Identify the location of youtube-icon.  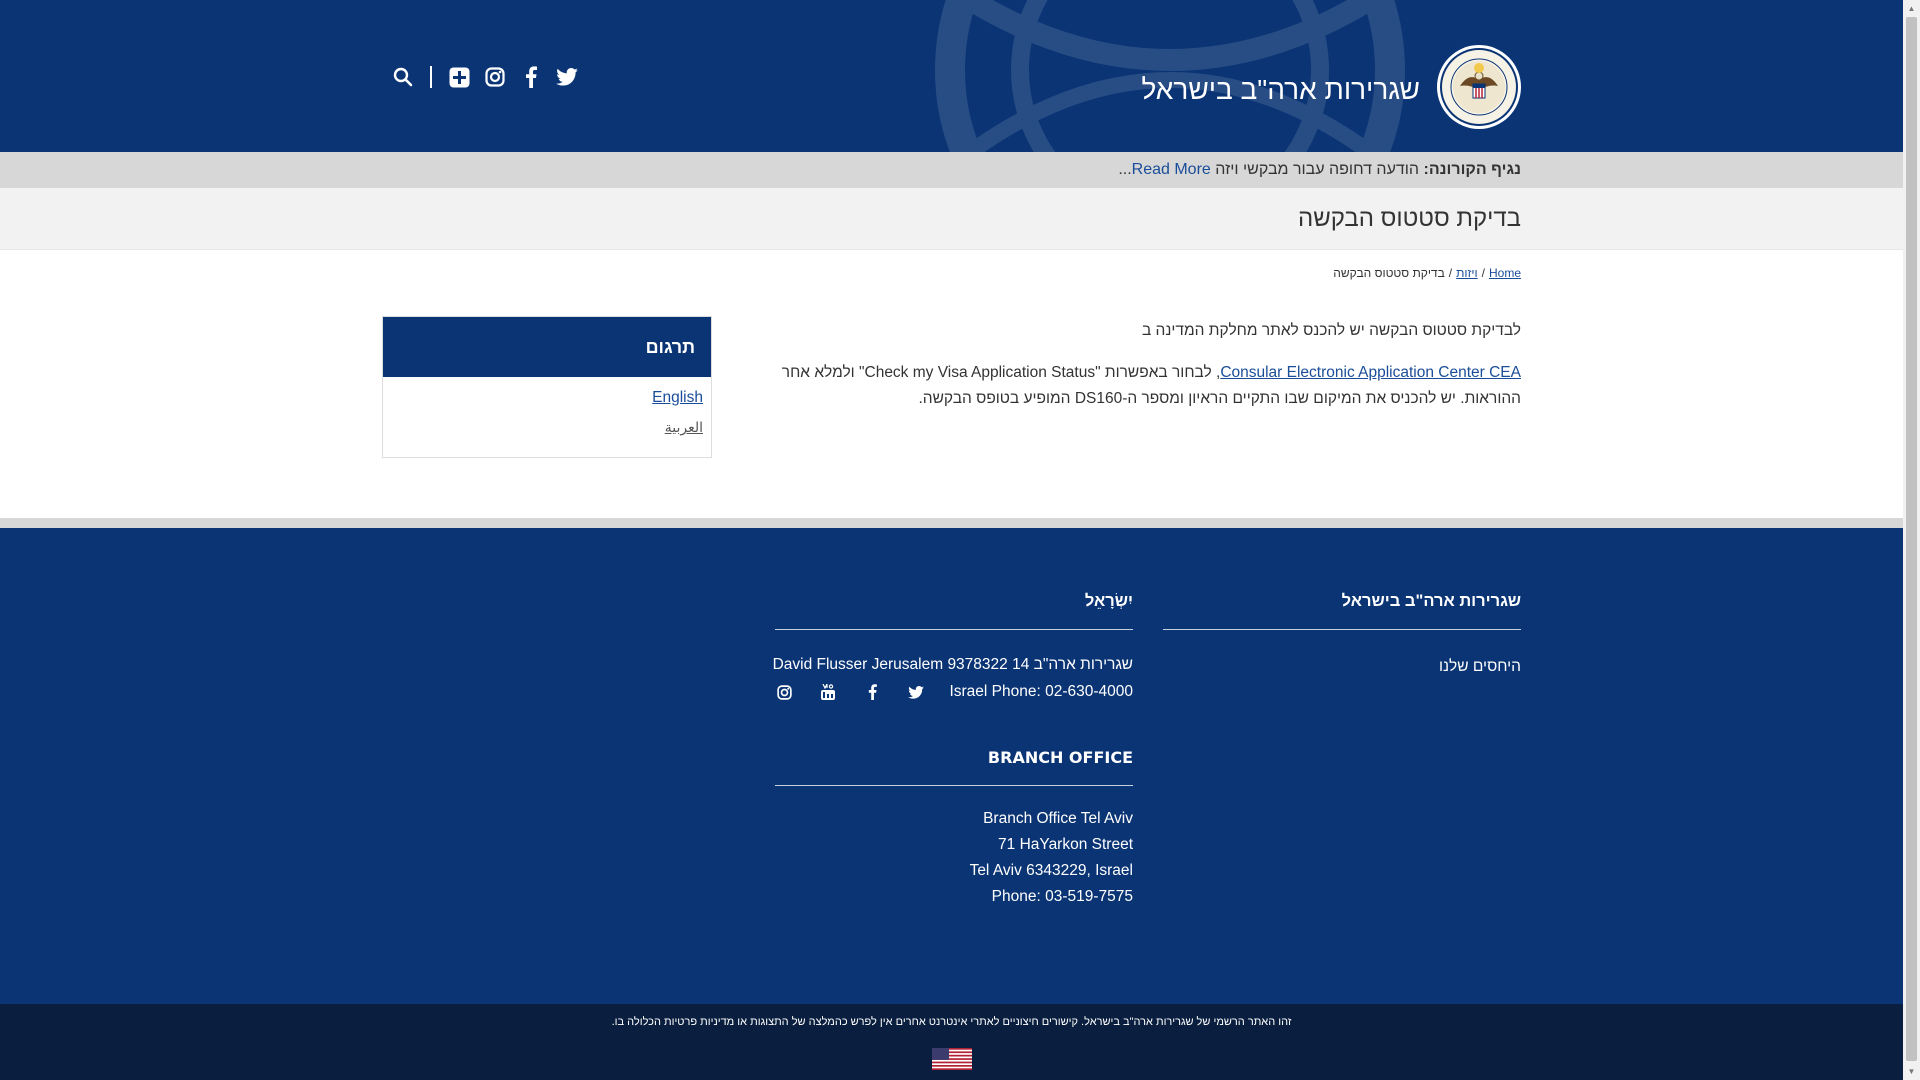
(829, 692).